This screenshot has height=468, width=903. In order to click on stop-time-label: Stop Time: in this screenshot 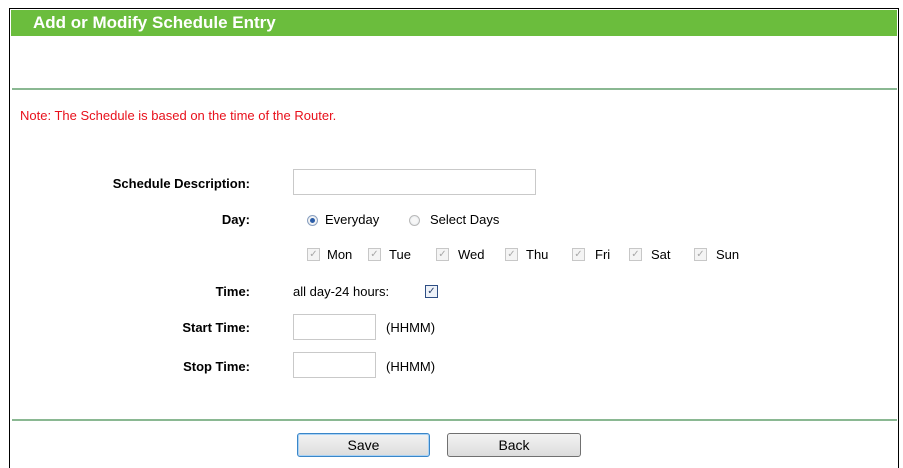, I will do `click(216, 366)`.